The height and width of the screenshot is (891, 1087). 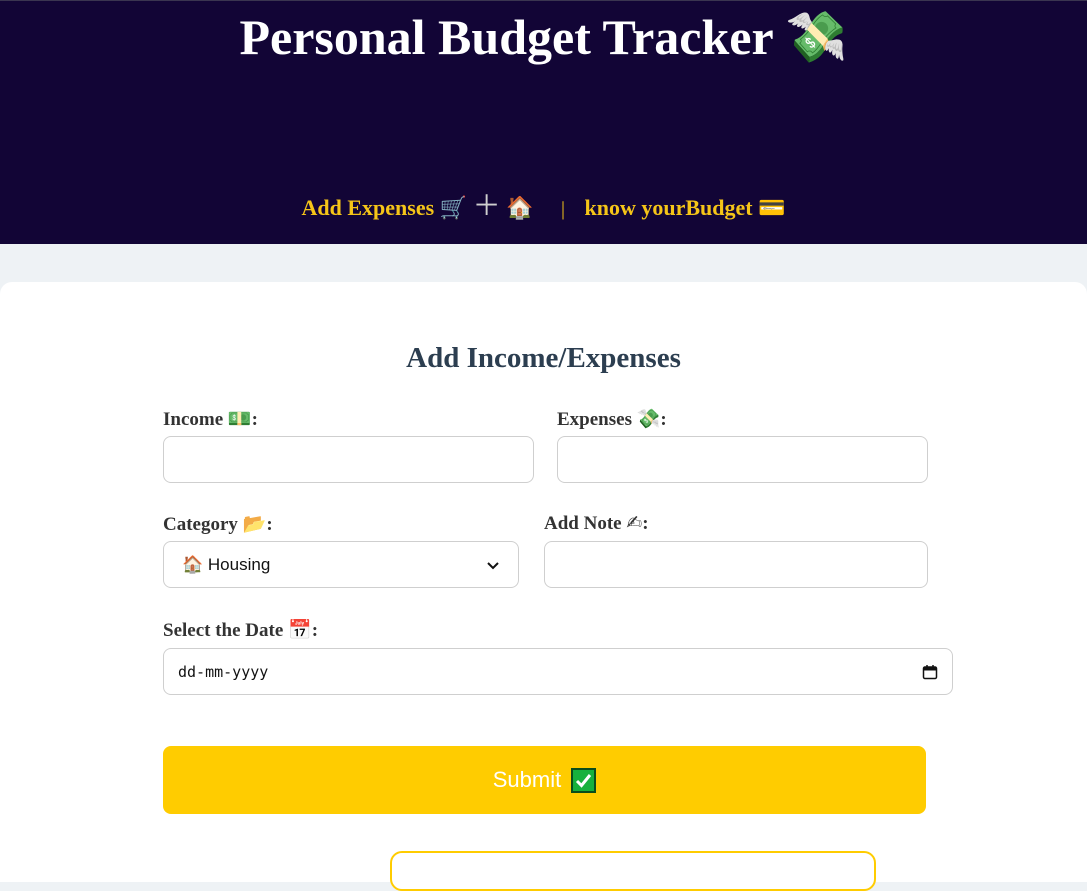 What do you see at coordinates (633, 871) in the screenshot?
I see `budget-summary-box` at bounding box center [633, 871].